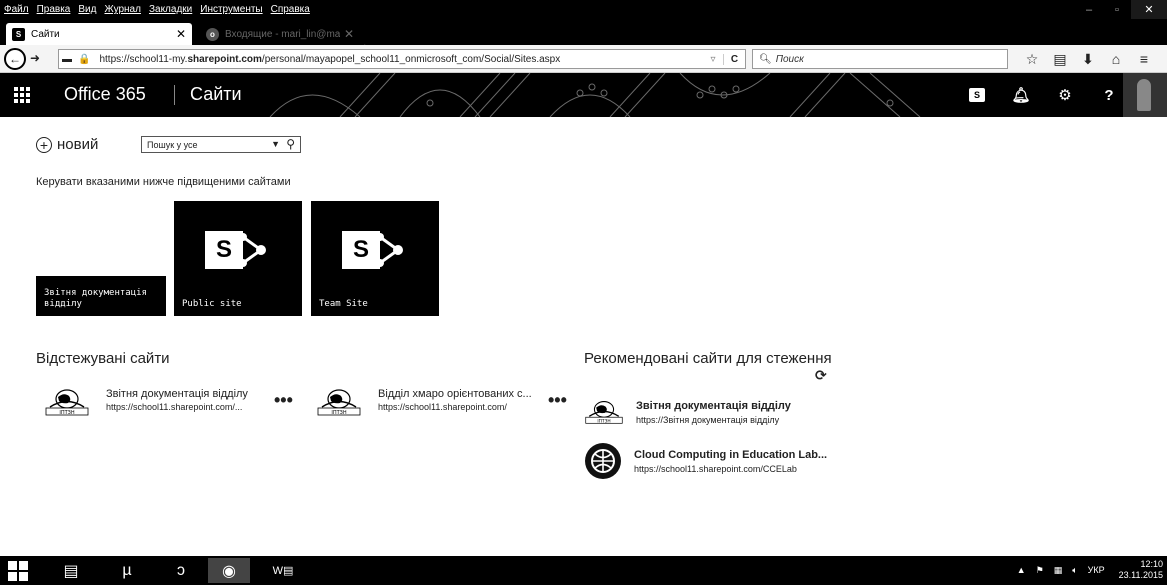  Describe the element at coordinates (583, 570) in the screenshot. I see `taskbar: ▤ µ ↄ ◉ W ▤ ▲ ⚑ ▦ 🔈︎ УКР 12:10 23.11.2015` at that location.